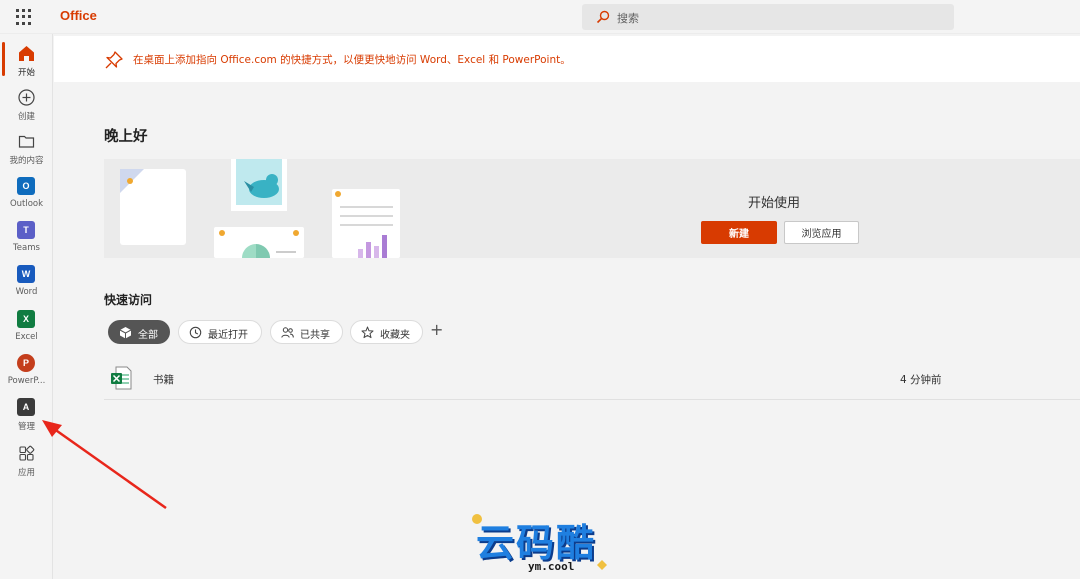 This screenshot has height=579, width=1080. Describe the element at coordinates (26, 97) in the screenshot. I see `add-circle-icon` at that location.